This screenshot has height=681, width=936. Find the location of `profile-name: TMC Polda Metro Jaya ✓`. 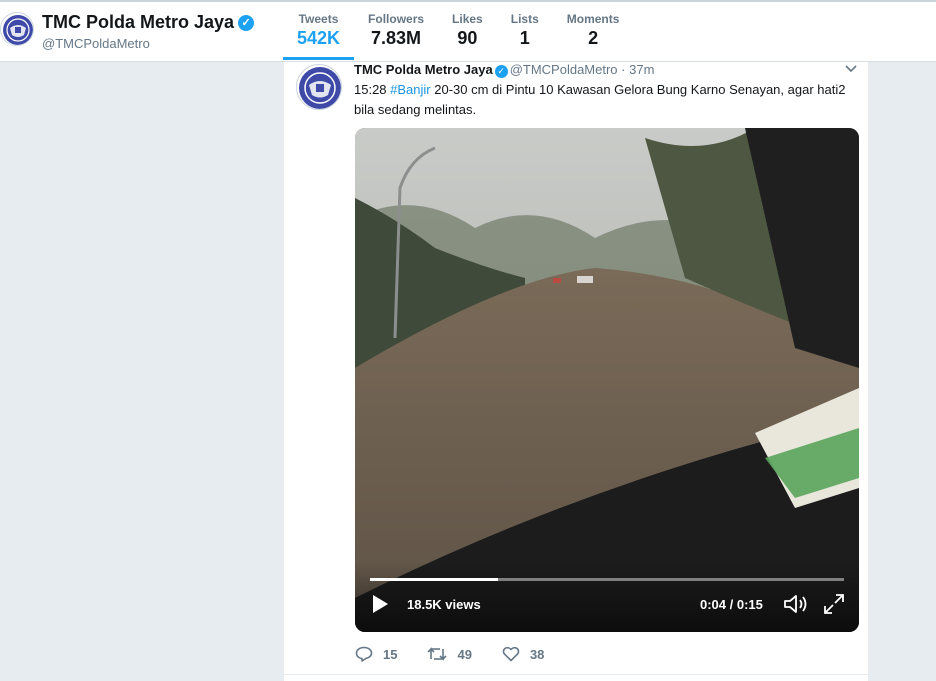

profile-name: TMC Polda Metro Jaya ✓ is located at coordinates (148, 22).